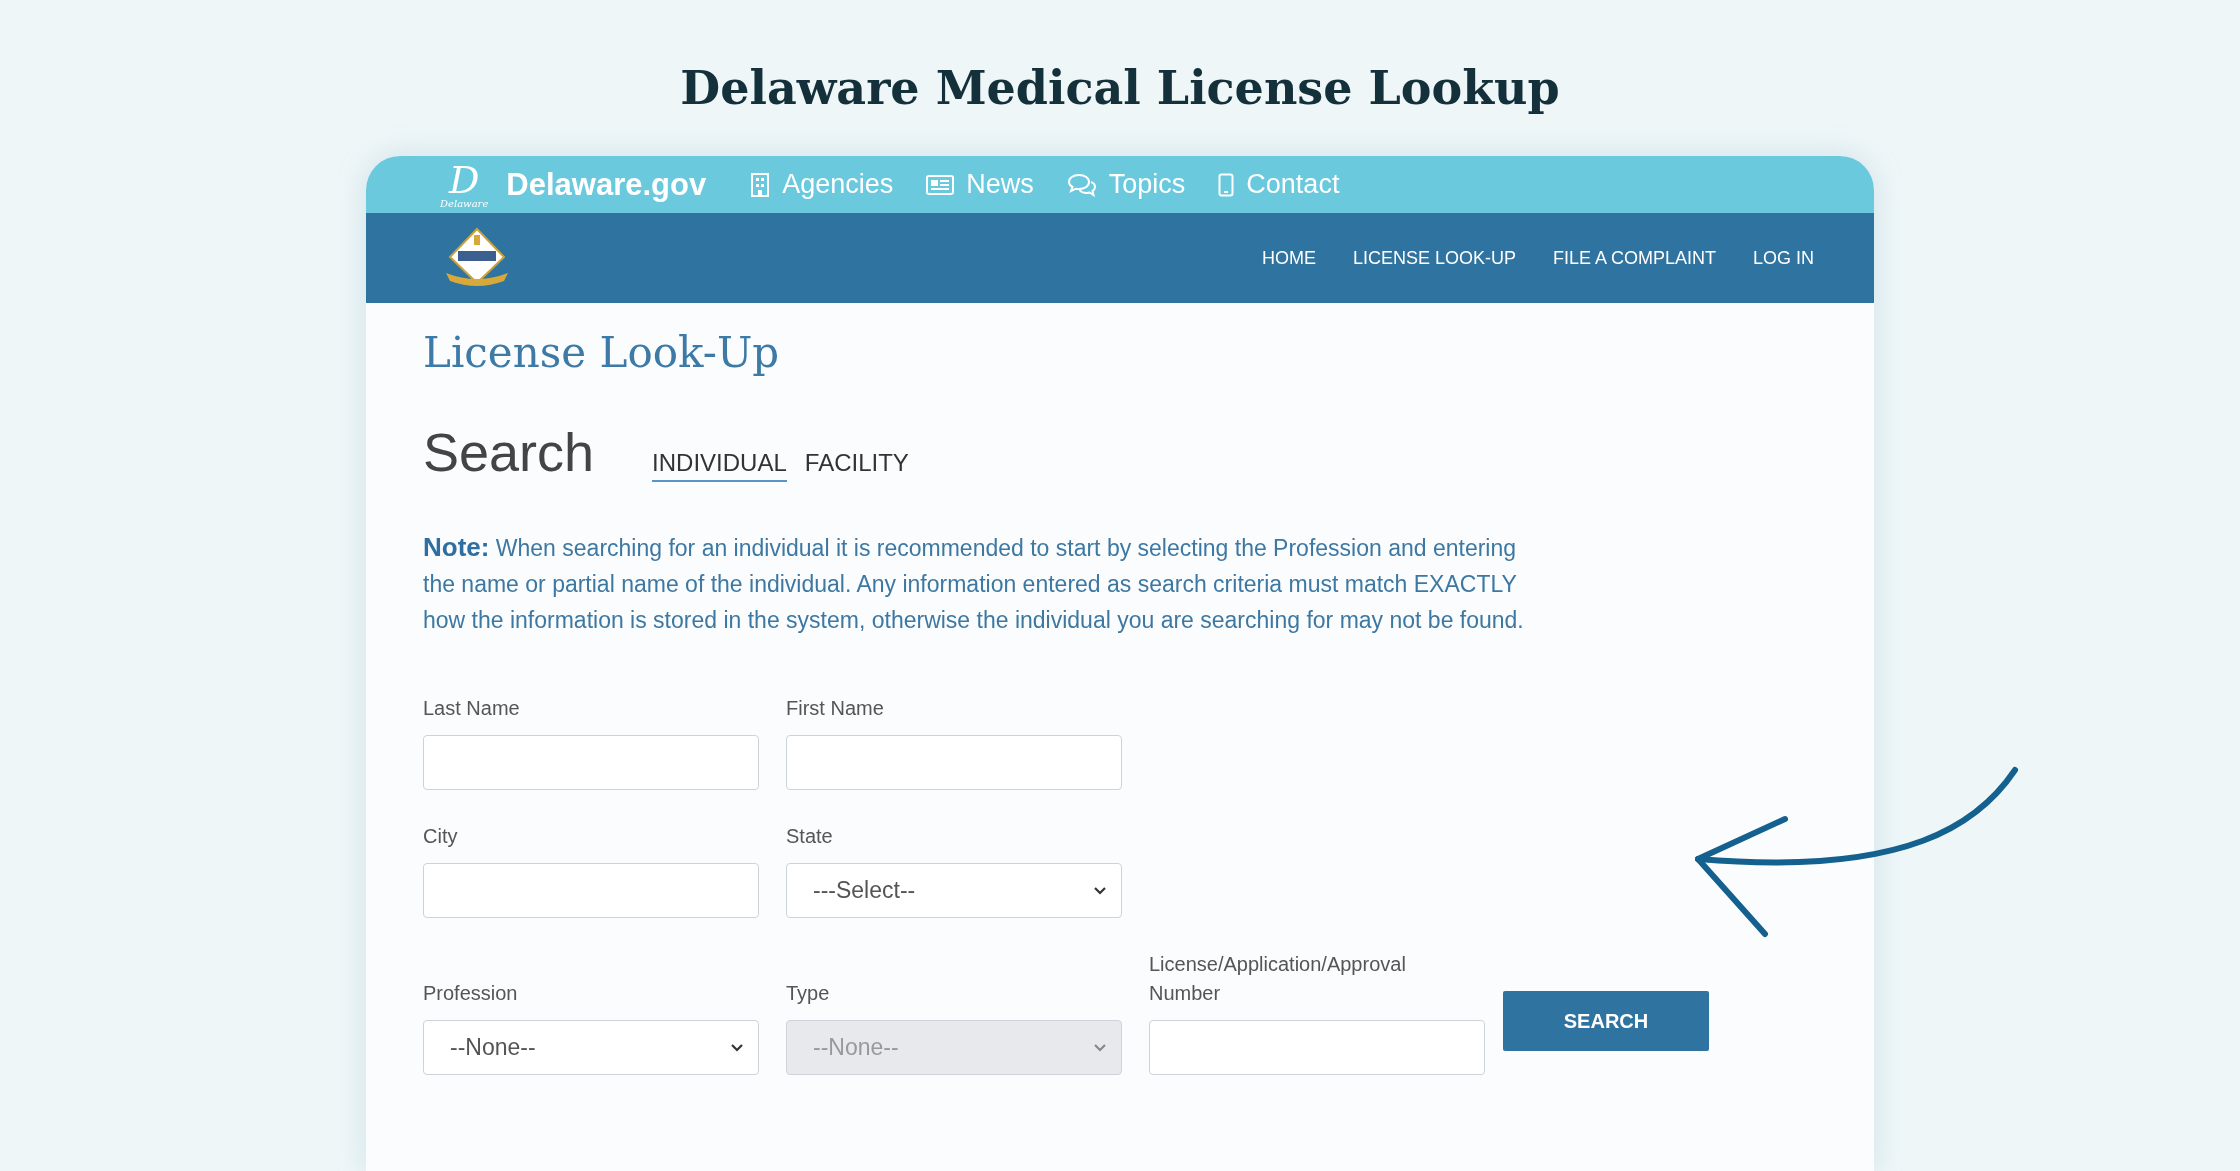 Image resolution: width=2240 pixels, height=1171 pixels. What do you see at coordinates (1278, 979) in the screenshot?
I see `field-label: License/Application/Approval Number` at bounding box center [1278, 979].